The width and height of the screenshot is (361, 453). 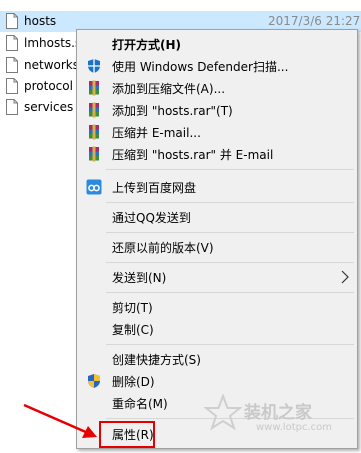 I want to click on file-name: networks, so click(x=51, y=65).